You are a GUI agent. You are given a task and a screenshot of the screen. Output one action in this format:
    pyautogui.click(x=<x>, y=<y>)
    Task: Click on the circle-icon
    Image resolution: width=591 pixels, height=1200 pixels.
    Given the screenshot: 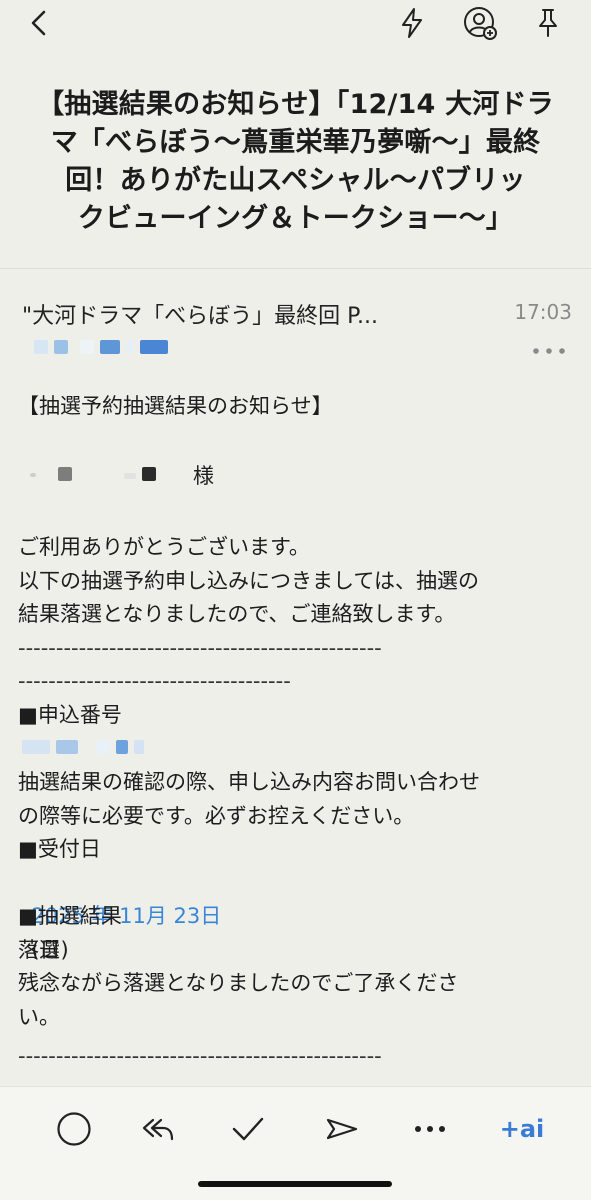 What is the action you would take?
    pyautogui.click(x=74, y=1129)
    